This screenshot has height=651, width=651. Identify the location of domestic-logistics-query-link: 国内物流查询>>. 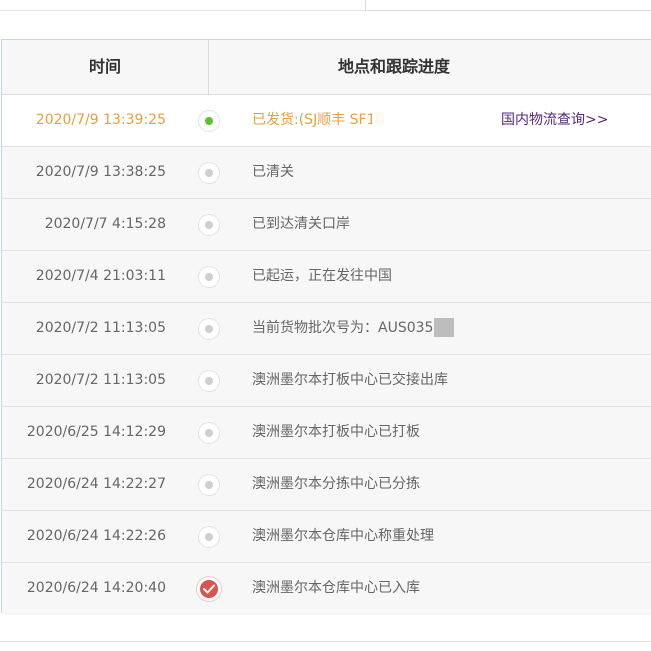
(554, 120).